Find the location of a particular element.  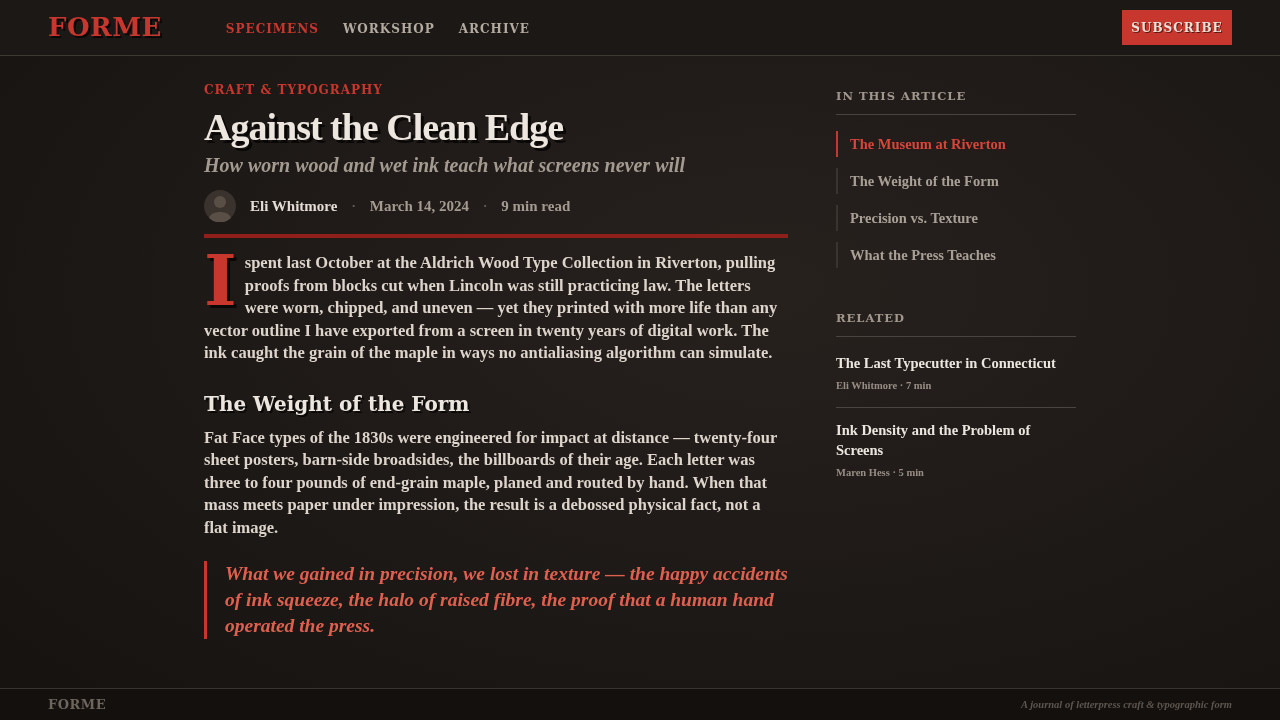

site-logo: FORME is located at coordinates (105, 27).